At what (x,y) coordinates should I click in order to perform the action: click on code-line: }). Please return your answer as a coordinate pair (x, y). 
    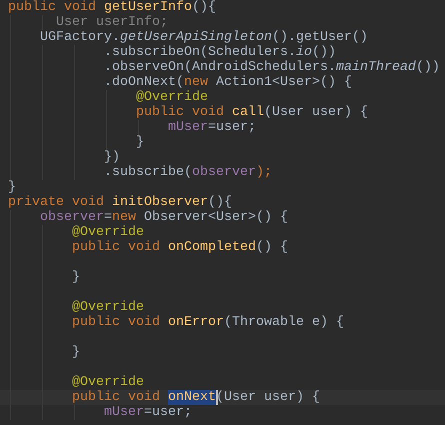
    Looking at the image, I should click on (112, 157).